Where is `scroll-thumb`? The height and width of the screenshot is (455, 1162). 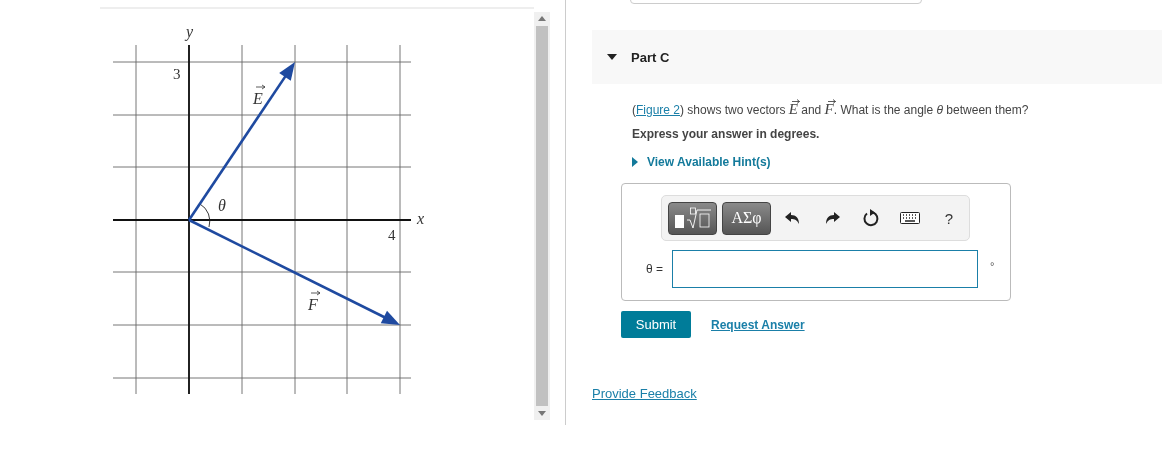 scroll-thumb is located at coordinates (542, 216).